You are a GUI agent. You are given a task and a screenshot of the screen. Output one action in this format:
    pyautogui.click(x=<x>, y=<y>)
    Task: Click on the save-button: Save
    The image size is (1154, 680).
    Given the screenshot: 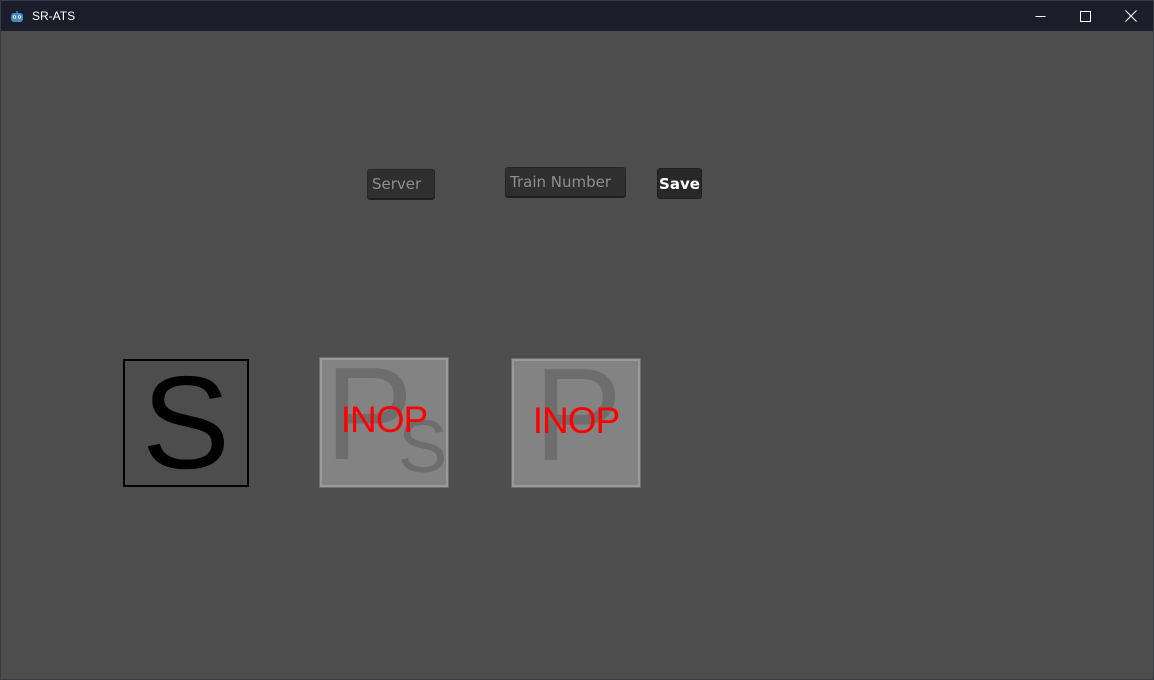 What is the action you would take?
    pyautogui.click(x=679, y=183)
    